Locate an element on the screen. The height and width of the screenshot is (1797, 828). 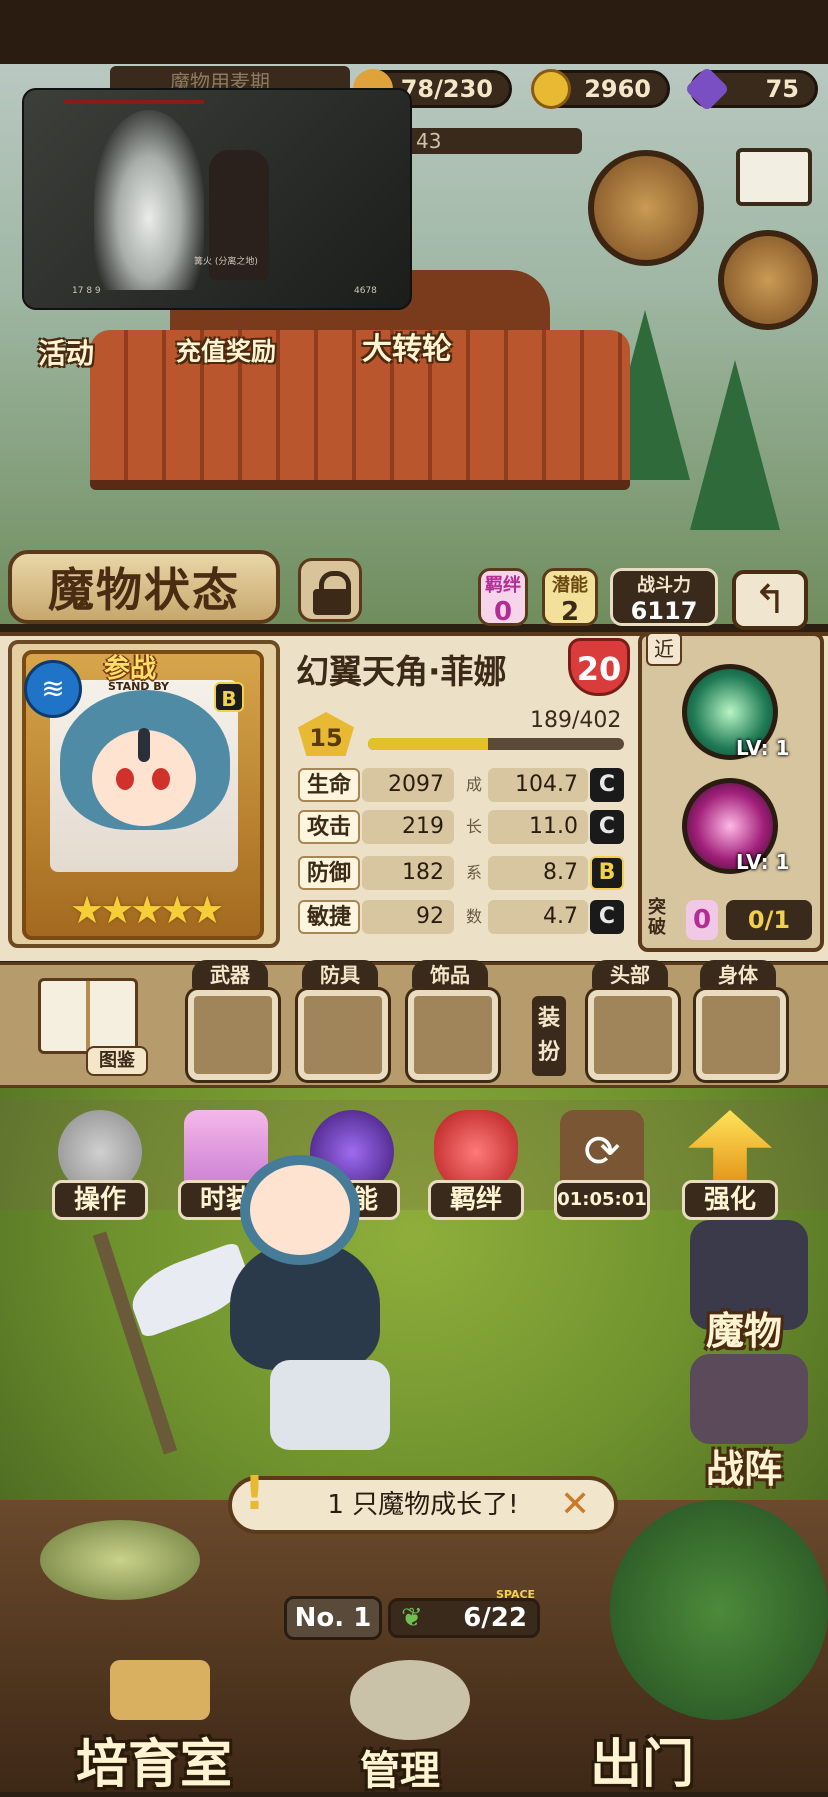
rank-badge: B is located at coordinates (229, 697).